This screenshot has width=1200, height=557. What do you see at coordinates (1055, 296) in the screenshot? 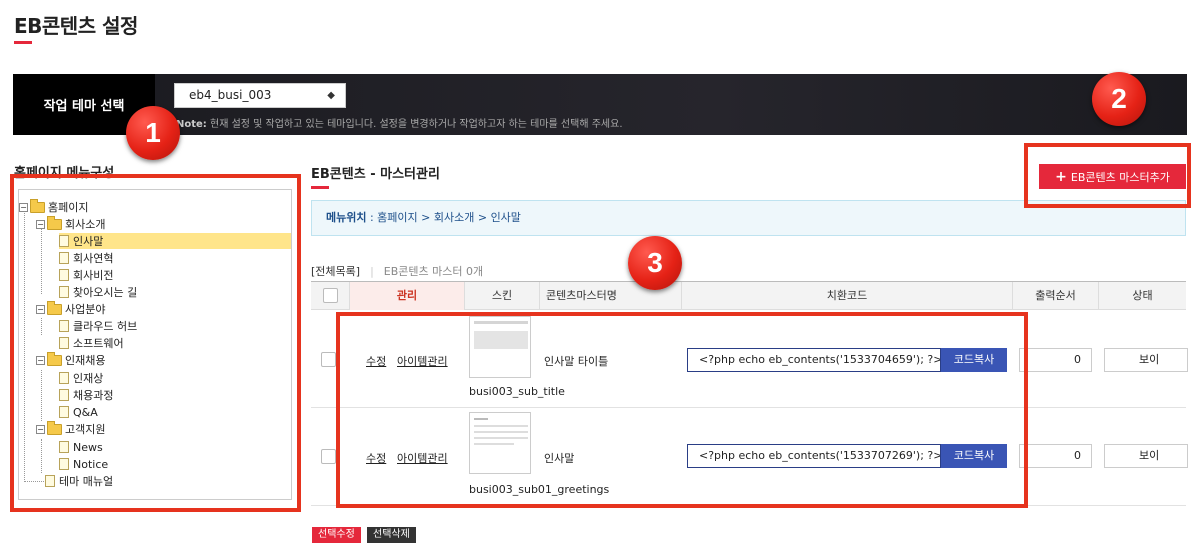
I see `column-header-order: 출력순서` at bounding box center [1055, 296].